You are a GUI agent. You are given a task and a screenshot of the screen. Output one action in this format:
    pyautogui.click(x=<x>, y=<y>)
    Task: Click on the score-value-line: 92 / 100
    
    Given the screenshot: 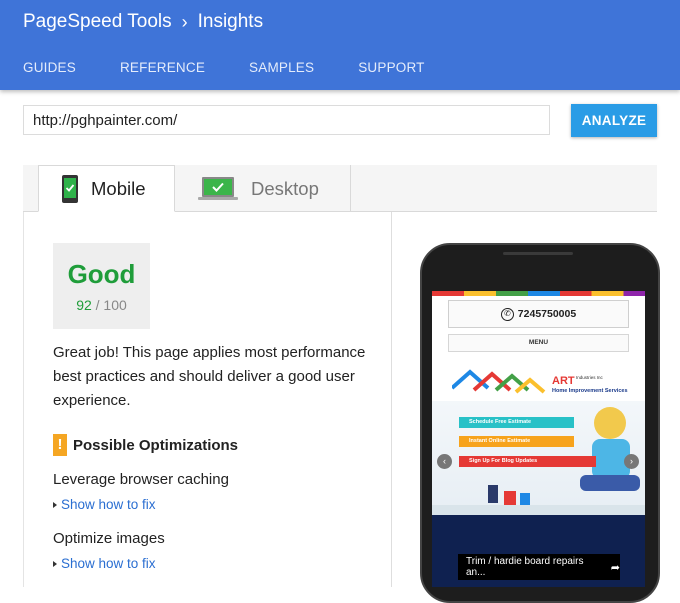 What is the action you would take?
    pyautogui.click(x=101, y=305)
    